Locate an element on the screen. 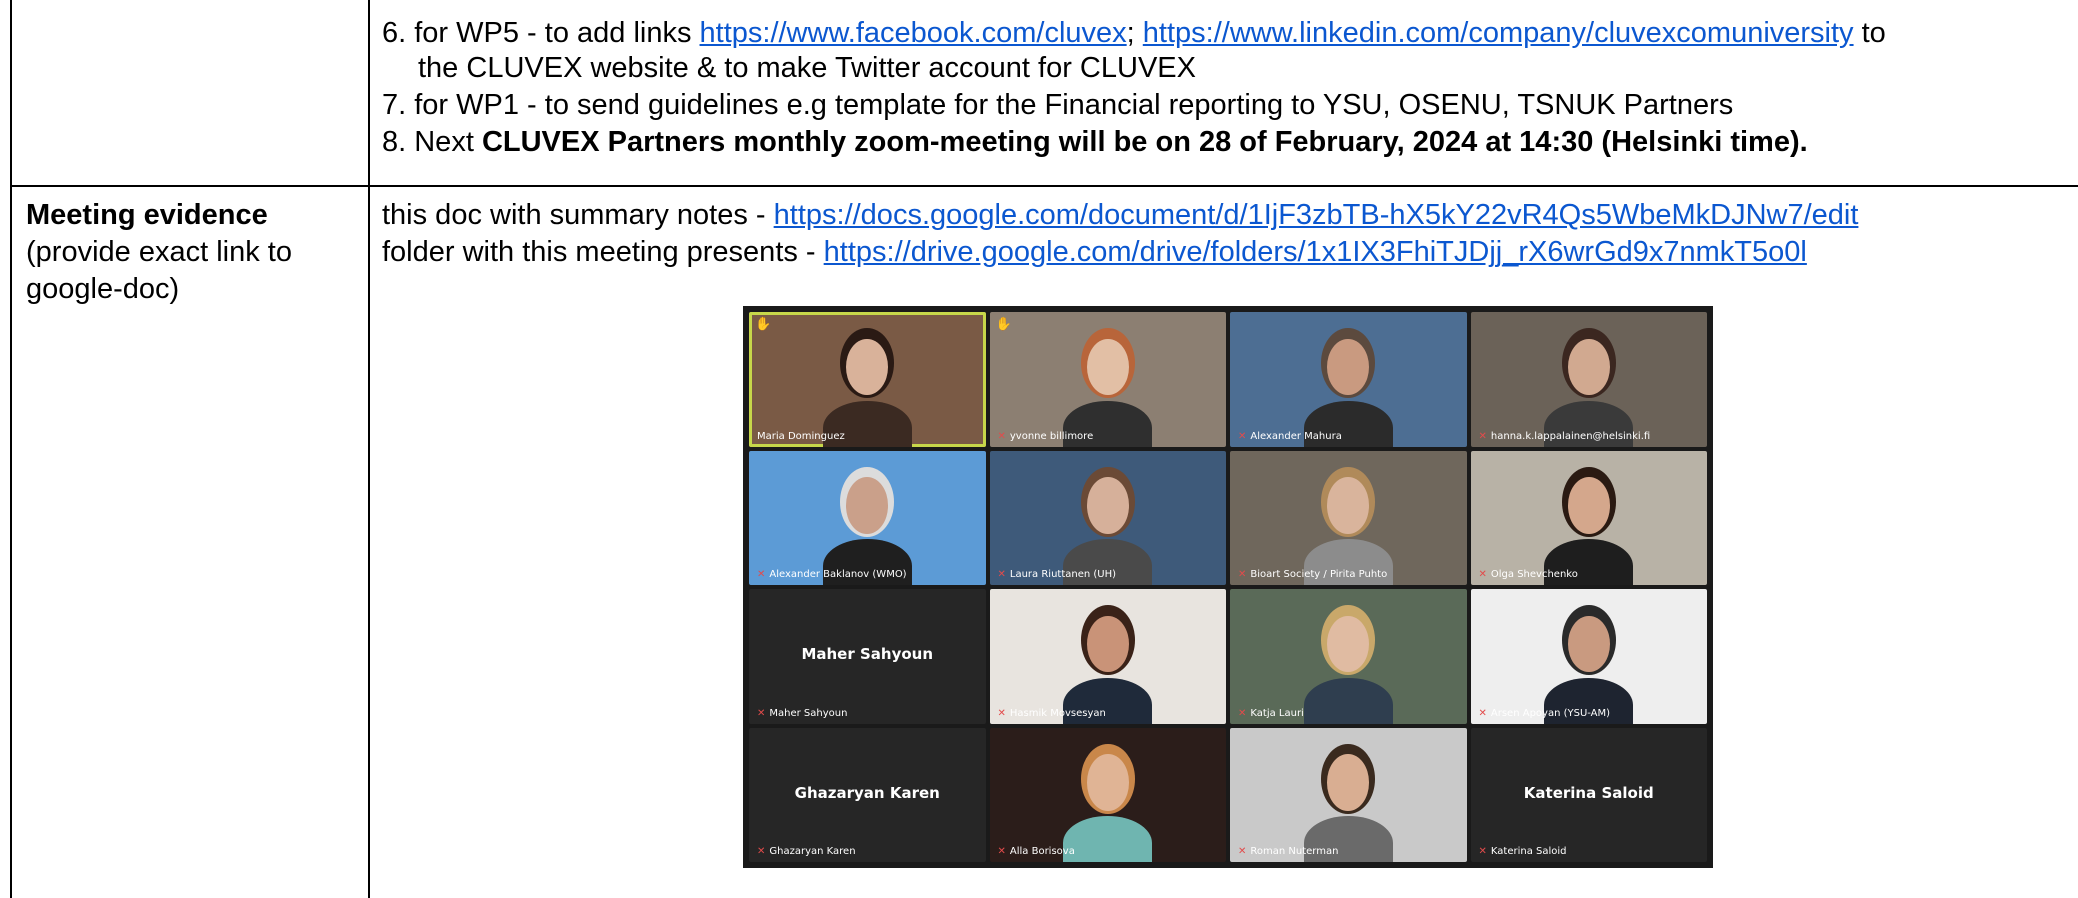 This screenshot has height=898, width=2078. facebook-link: https://www.facebook.com/cluvex is located at coordinates (913, 33).